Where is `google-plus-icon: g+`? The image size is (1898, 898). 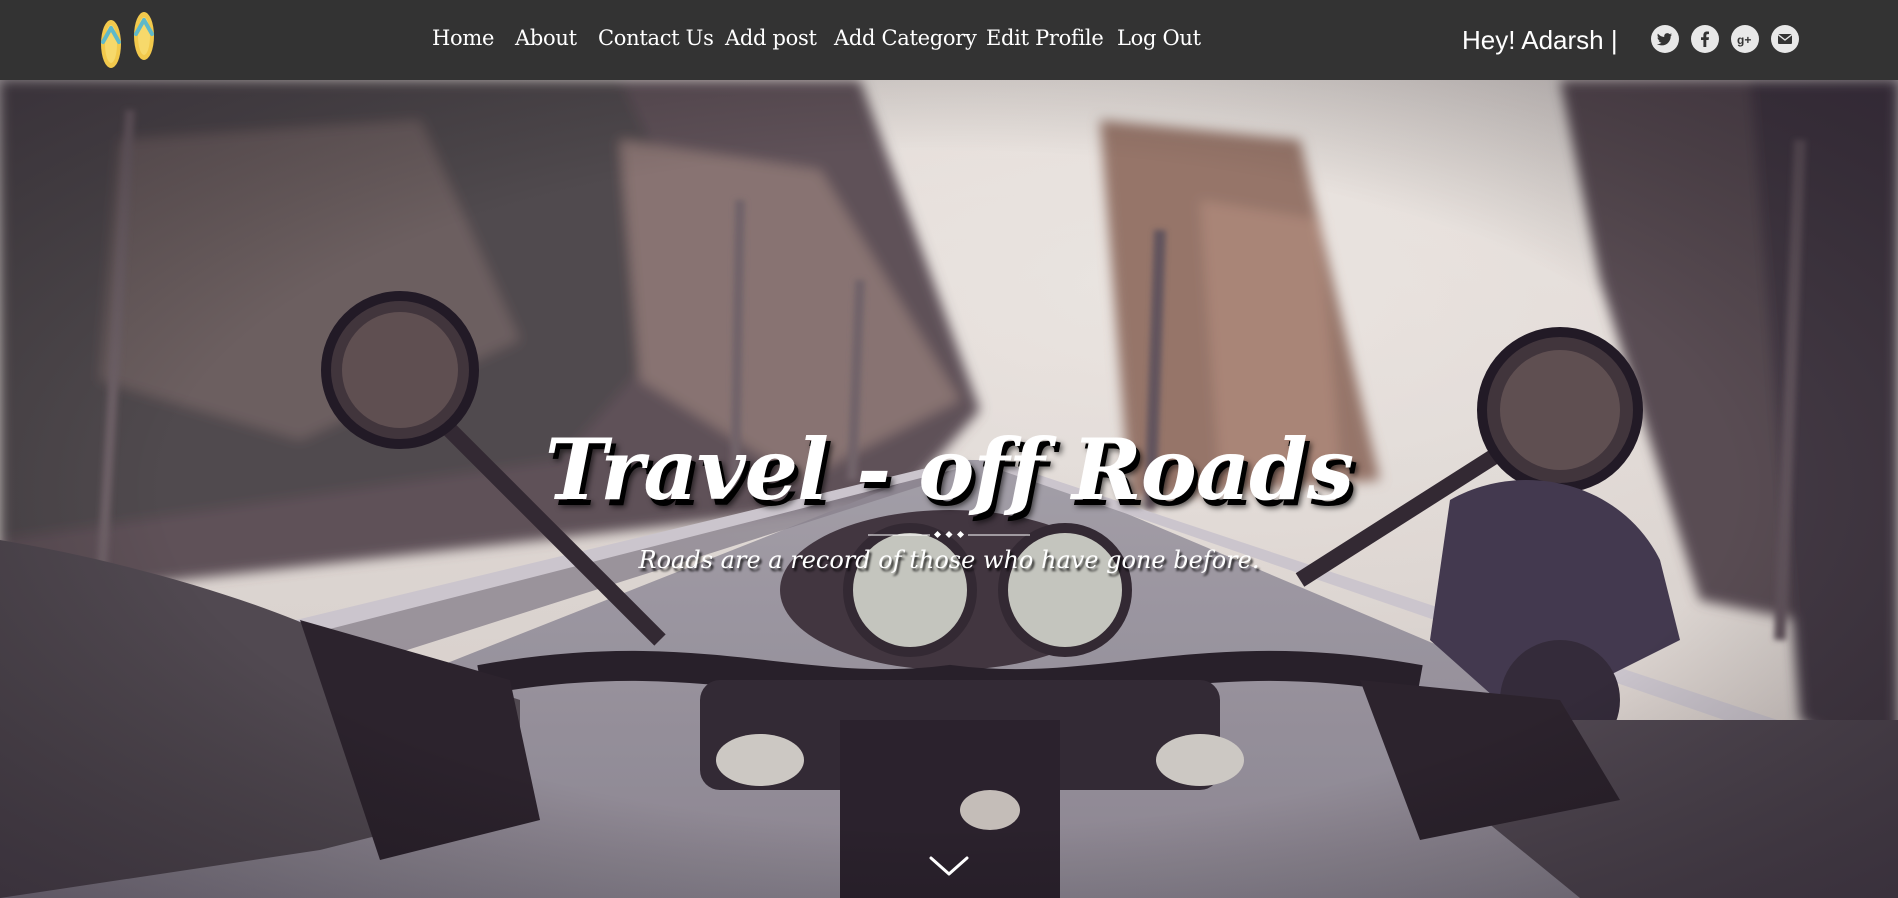
google-plus-icon: g+ is located at coordinates (1745, 39).